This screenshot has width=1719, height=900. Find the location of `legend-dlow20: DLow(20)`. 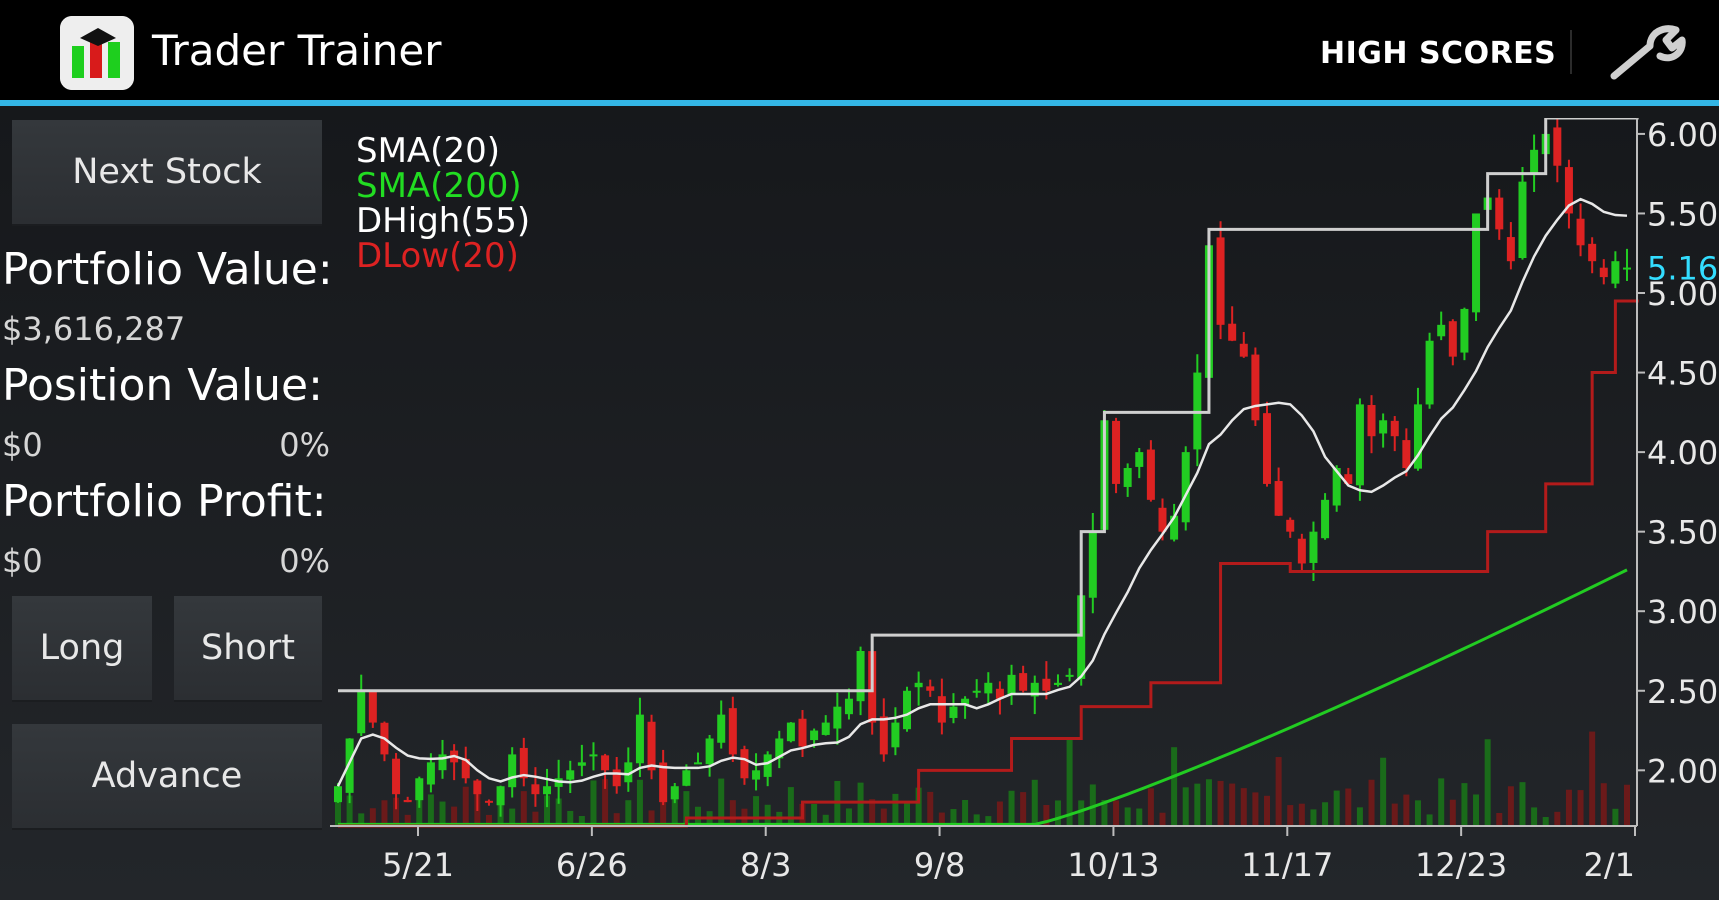

legend-dlow20: DLow(20) is located at coordinates (437, 256).